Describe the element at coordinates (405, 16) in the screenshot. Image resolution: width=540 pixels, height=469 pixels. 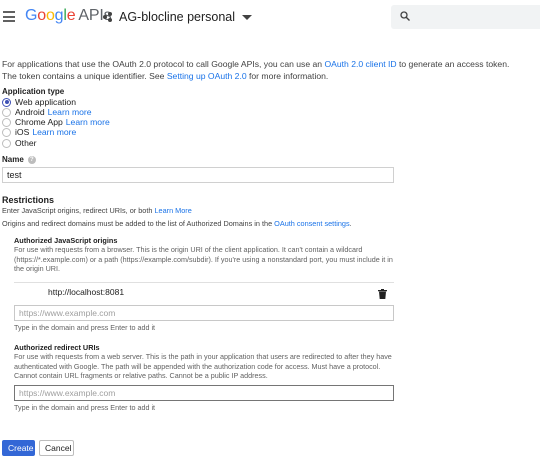
I see `search-icon` at that location.